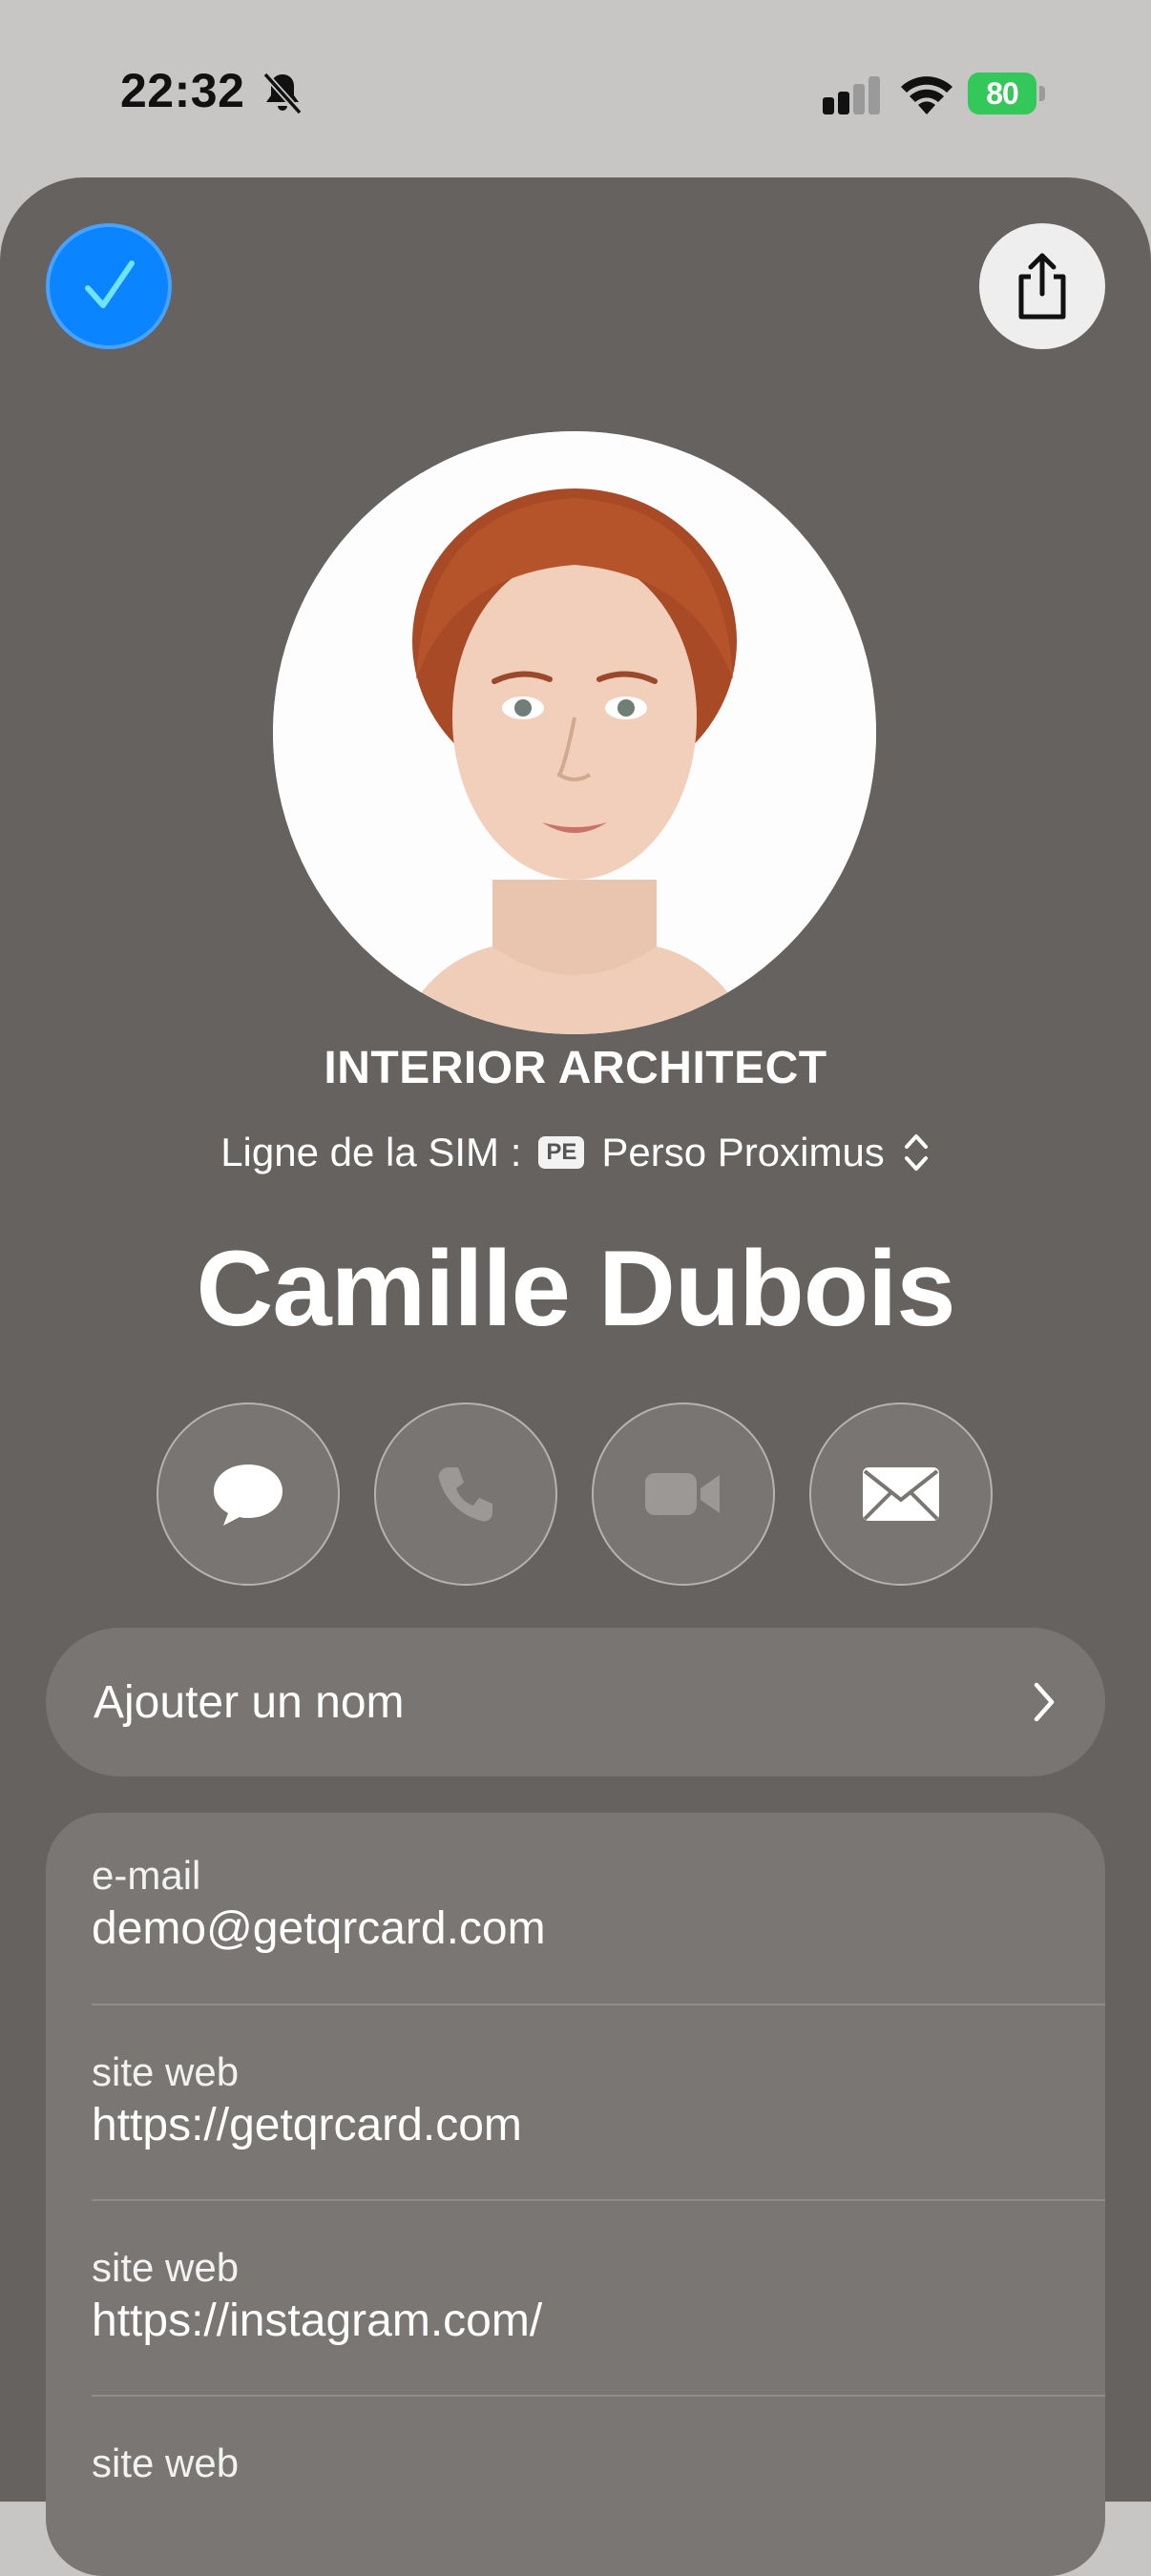  I want to click on portrait-image, so click(574, 732).